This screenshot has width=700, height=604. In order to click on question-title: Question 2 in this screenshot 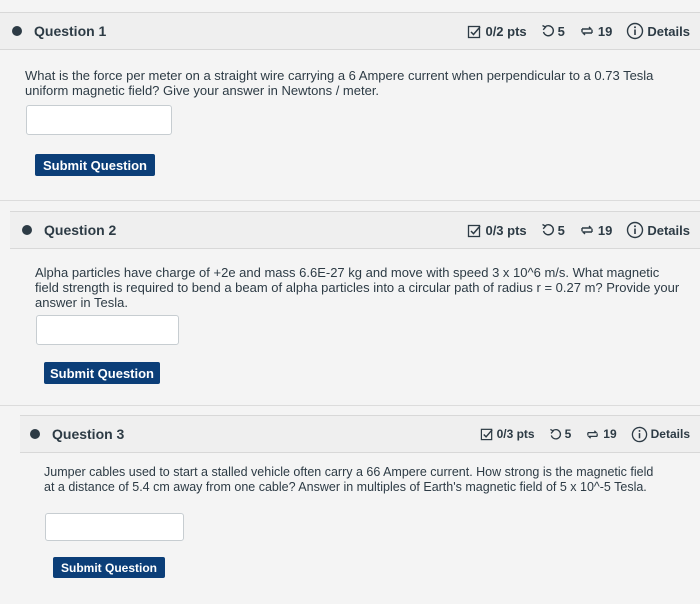, I will do `click(80, 230)`.